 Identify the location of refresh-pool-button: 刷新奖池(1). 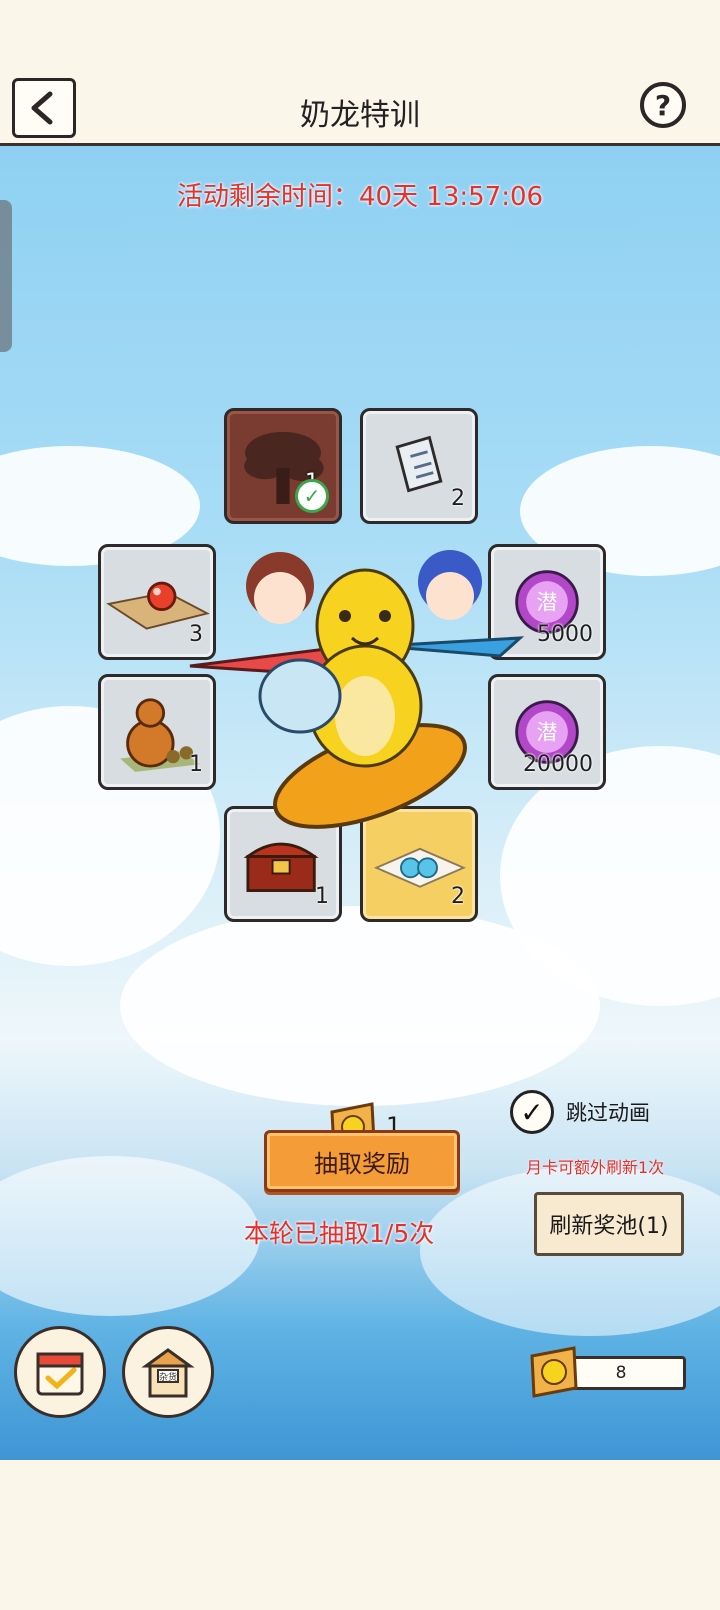
(609, 1224).